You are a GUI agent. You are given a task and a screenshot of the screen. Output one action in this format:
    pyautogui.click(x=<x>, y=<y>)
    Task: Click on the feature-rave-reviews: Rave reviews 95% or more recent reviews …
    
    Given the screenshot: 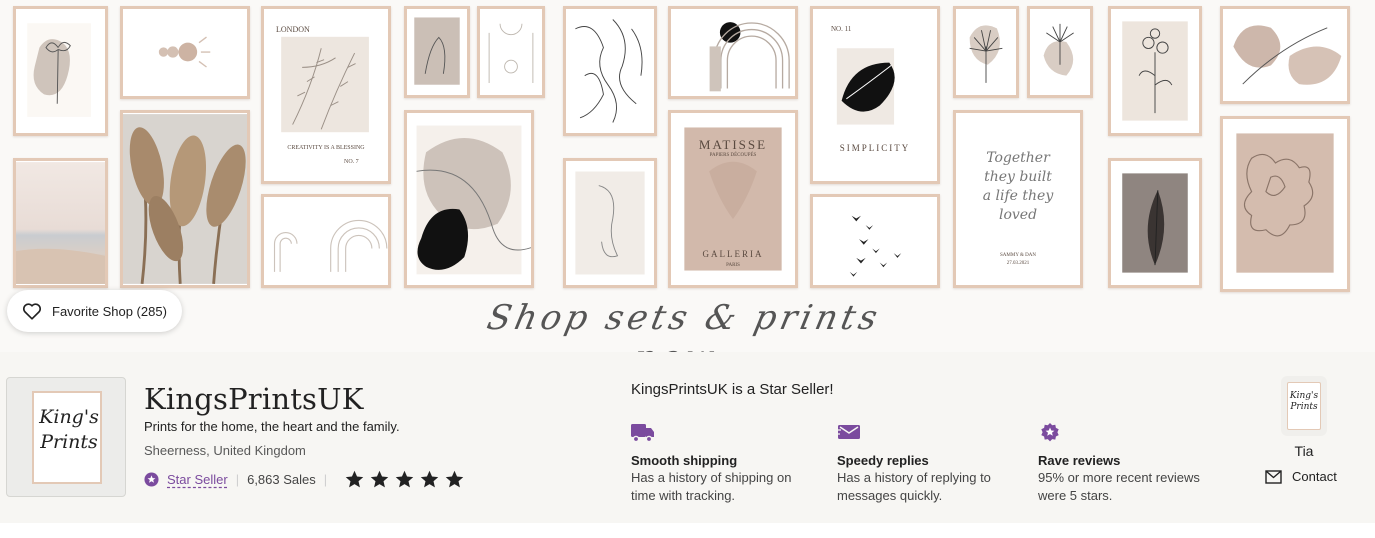 What is the action you would take?
    pyautogui.click(x=1128, y=463)
    